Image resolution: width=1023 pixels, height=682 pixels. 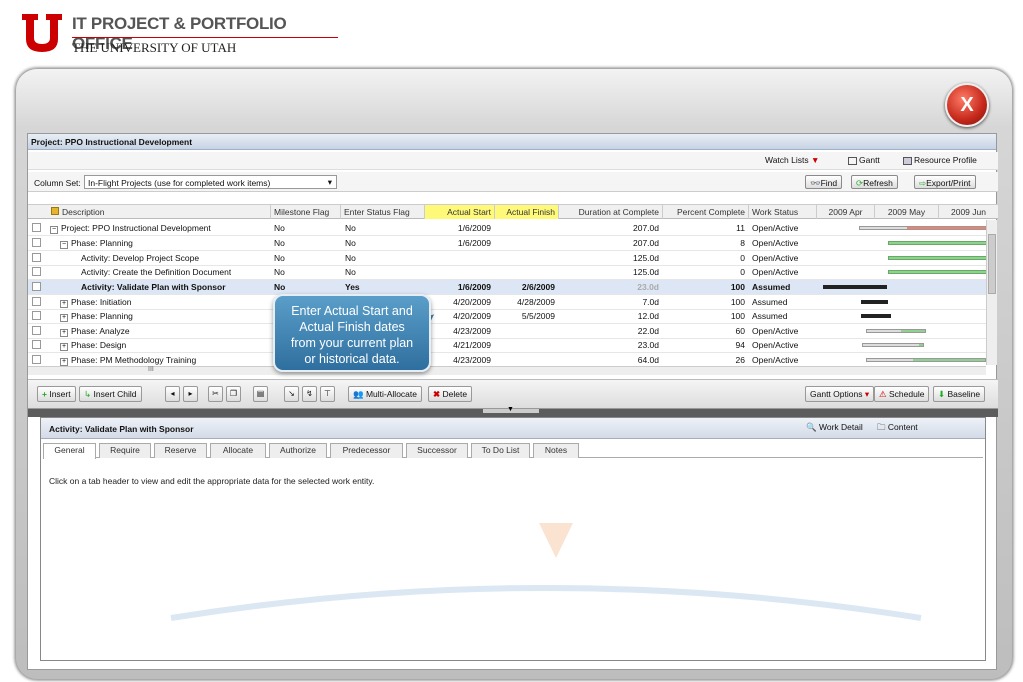 What do you see at coordinates (940, 160) in the screenshot?
I see `resource-profile-link: Resource Profile` at bounding box center [940, 160].